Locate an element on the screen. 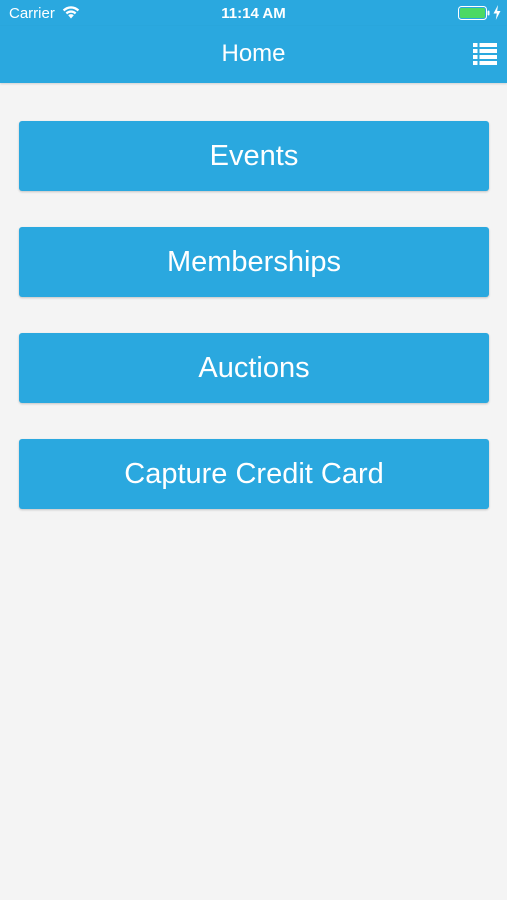  navigation-bar: Home is located at coordinates (253, 54).